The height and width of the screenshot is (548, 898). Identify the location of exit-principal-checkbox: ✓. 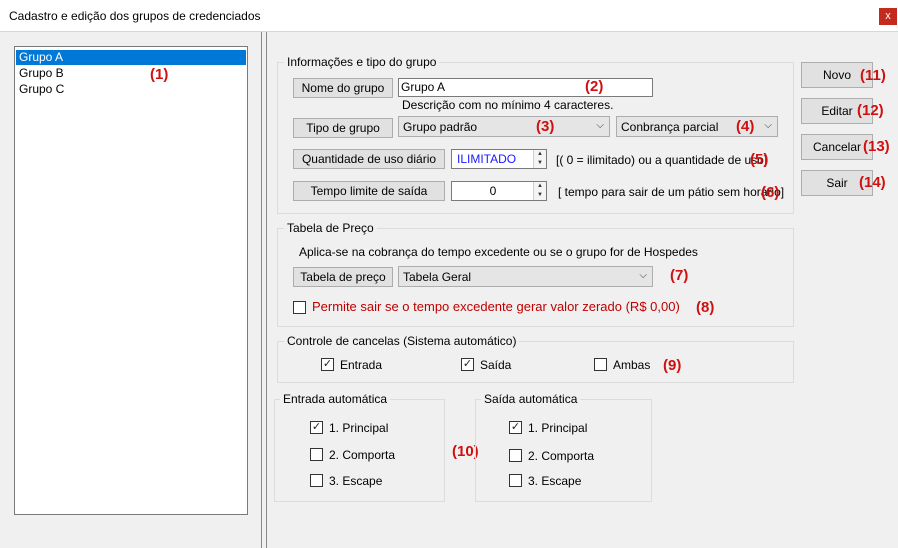
(515, 427).